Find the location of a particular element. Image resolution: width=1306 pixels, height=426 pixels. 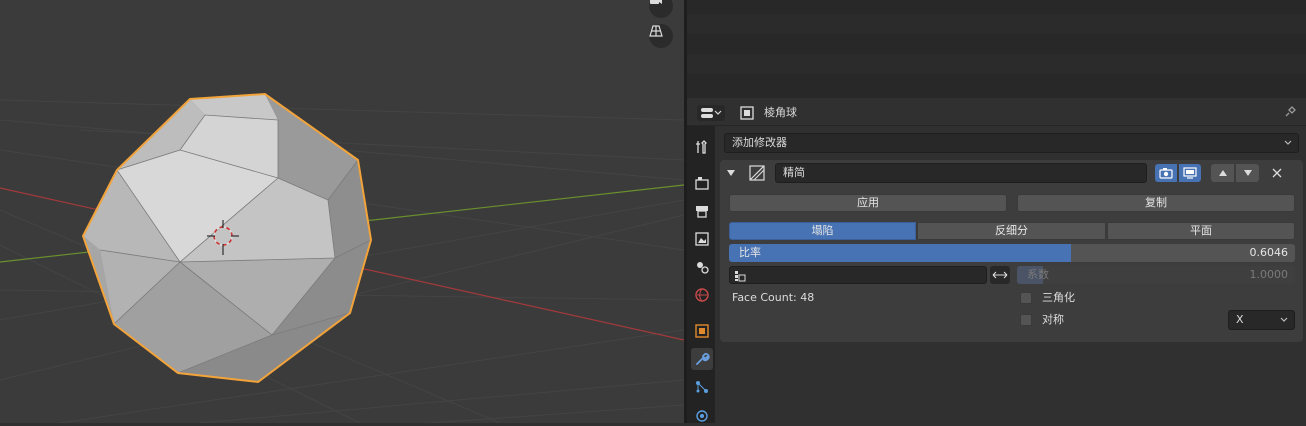

symmetry-axis-dropdown: X is located at coordinates (1261, 320).